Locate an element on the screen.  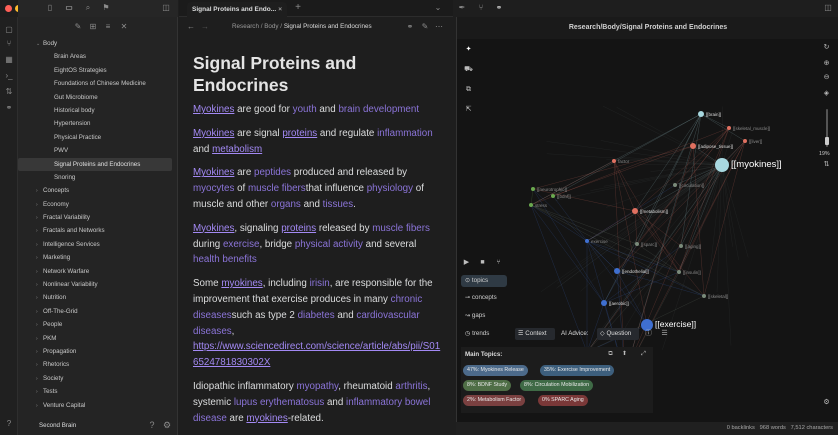
stop-icon: ■ is located at coordinates (482, 262).